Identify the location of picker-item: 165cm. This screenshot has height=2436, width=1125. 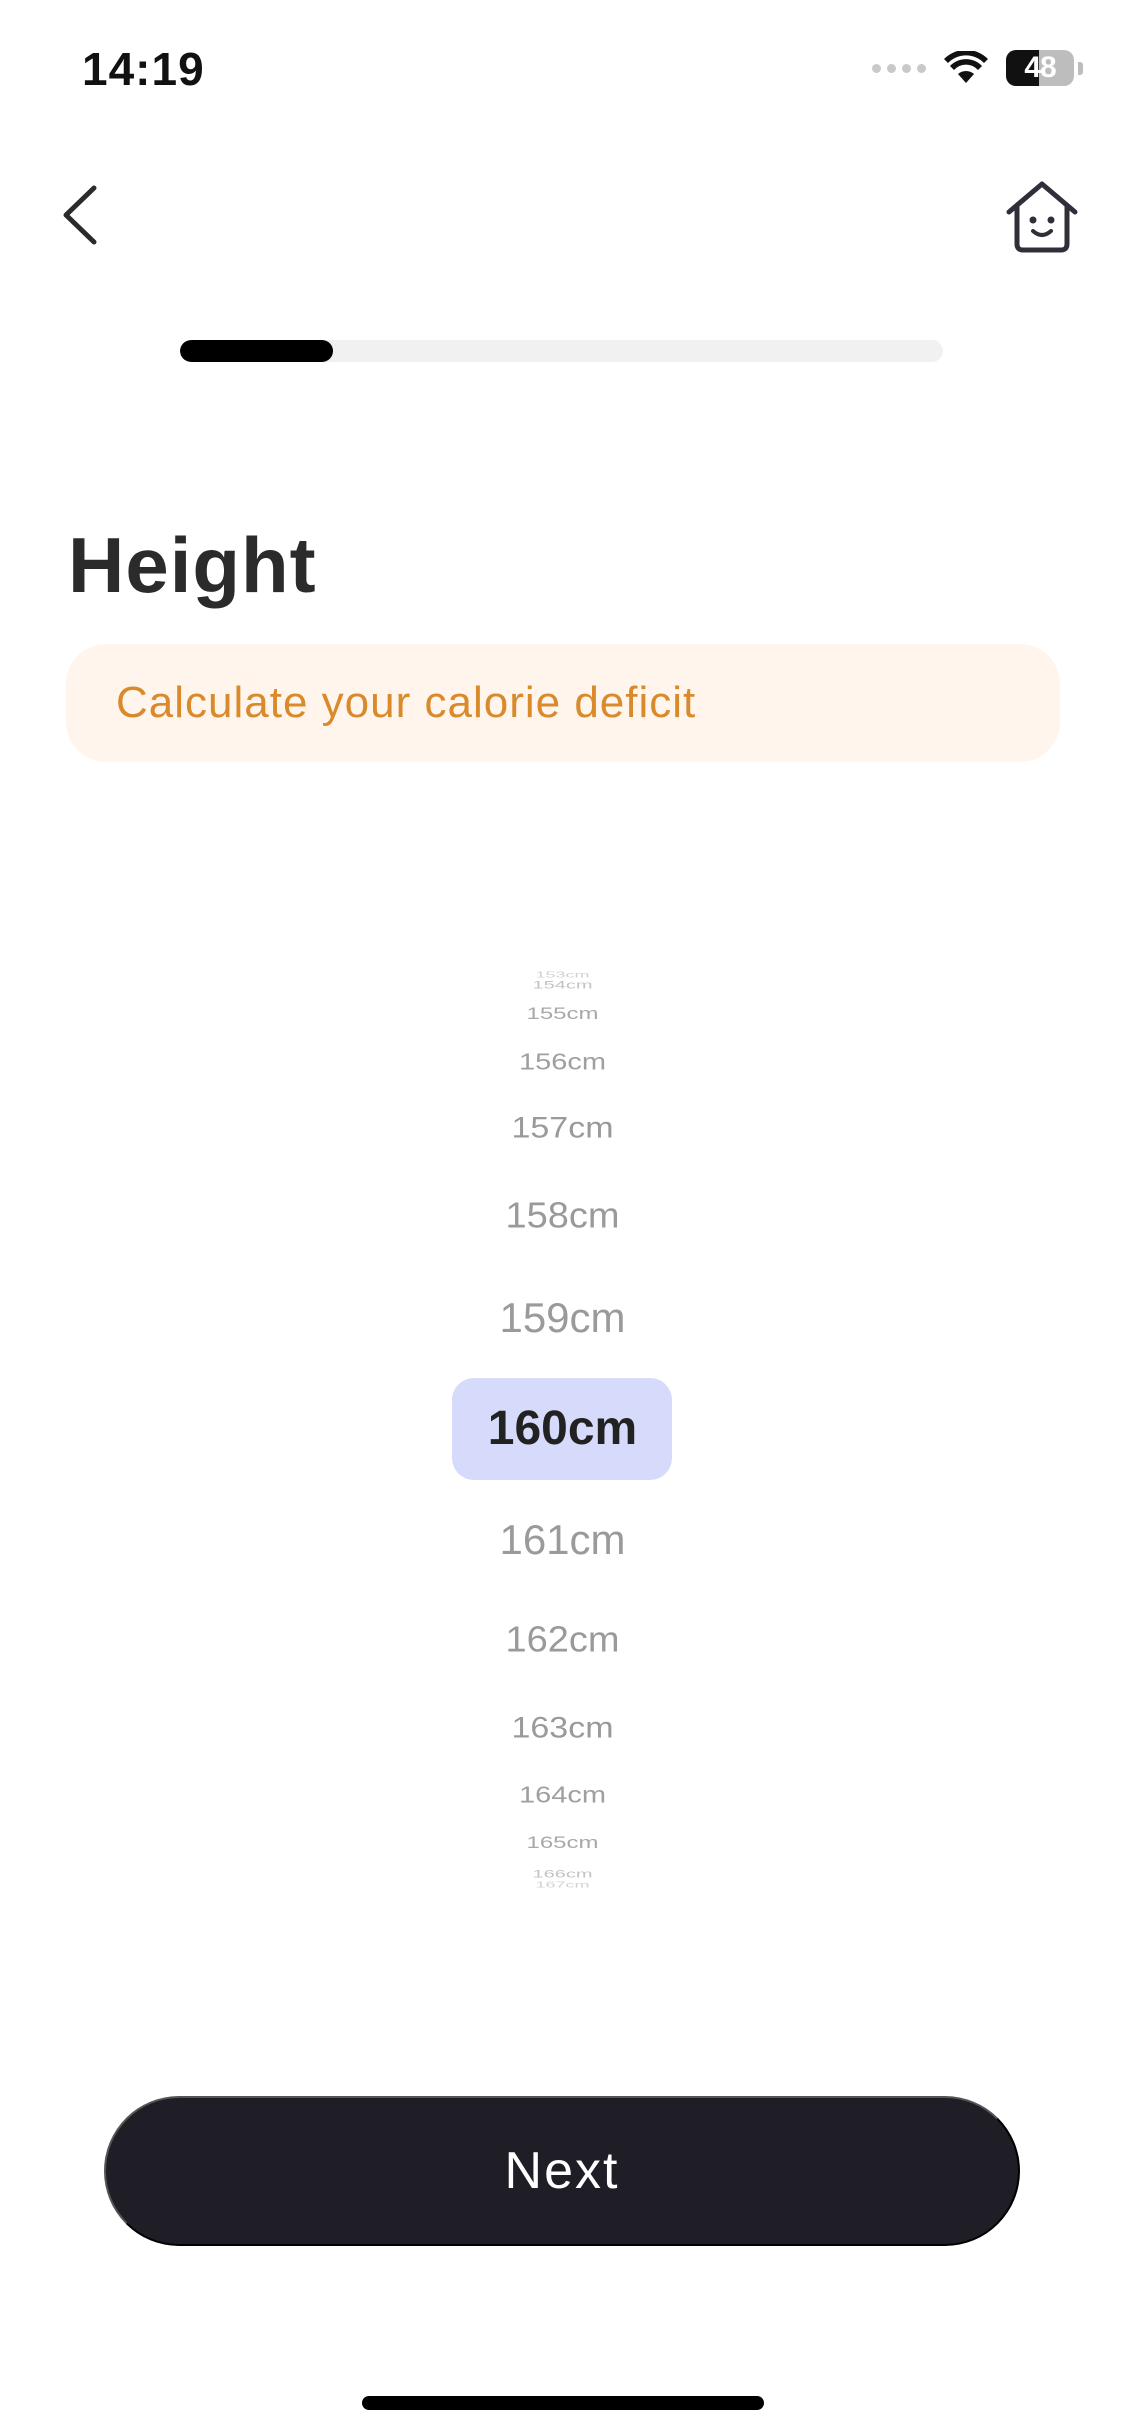
(562, 1843).